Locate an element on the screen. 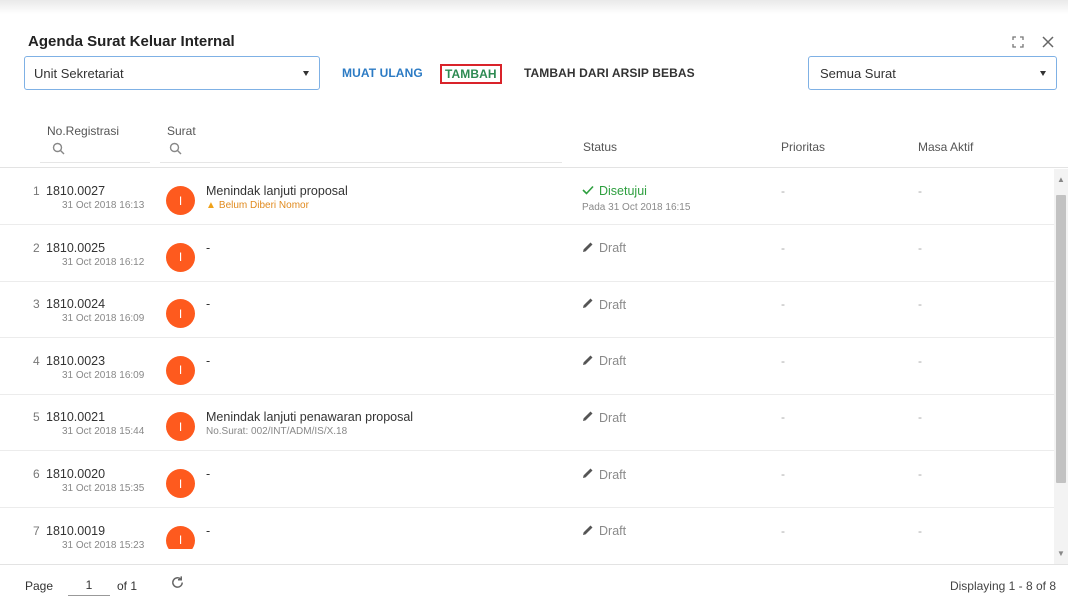  status-badge: Disetujui is located at coordinates (614, 191).